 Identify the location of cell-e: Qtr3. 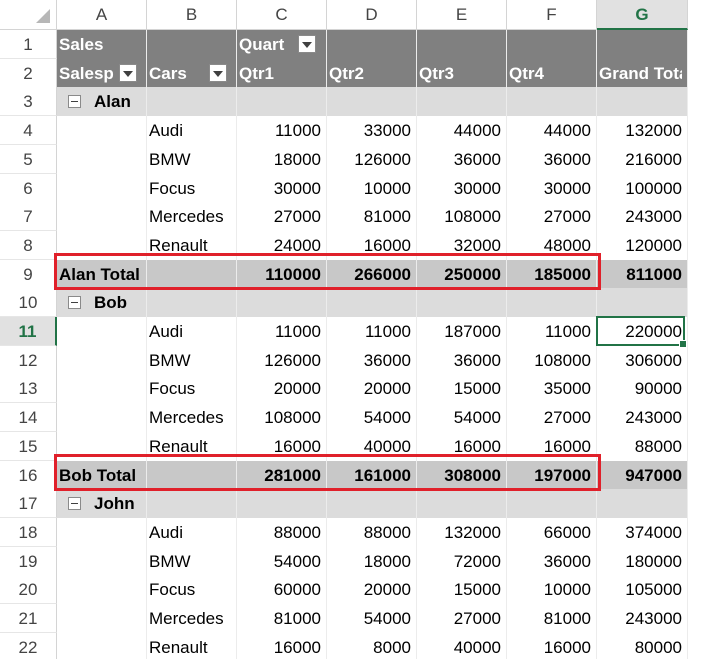
(460, 73).